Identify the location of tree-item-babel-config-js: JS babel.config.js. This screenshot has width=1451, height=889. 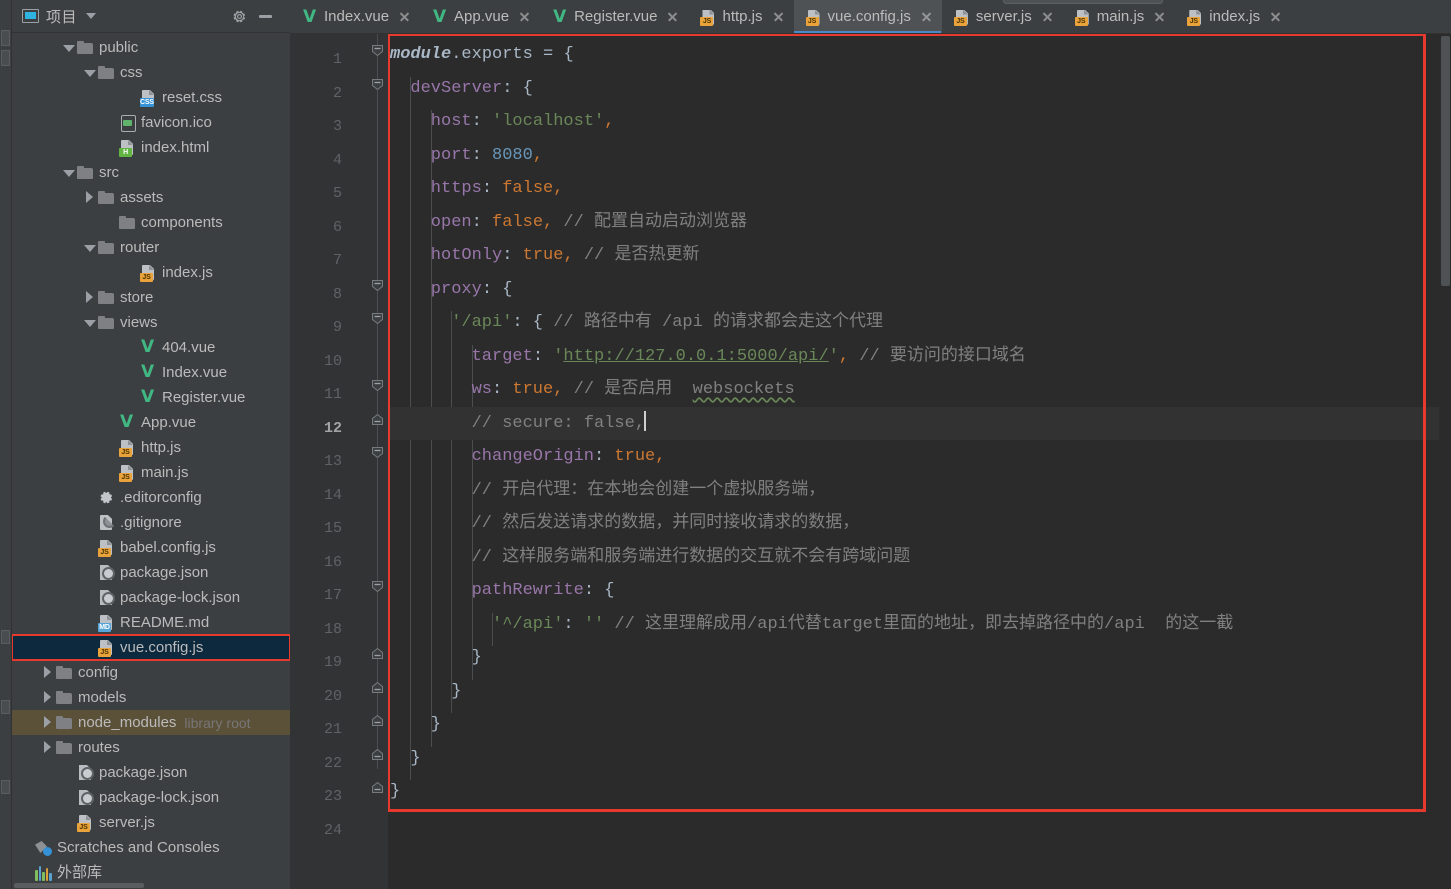
(151, 547).